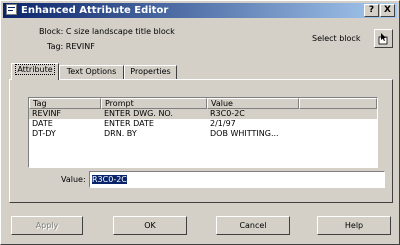 The width and height of the screenshot is (400, 245). I want to click on tag-label: Tag: REVINF, so click(71, 46).